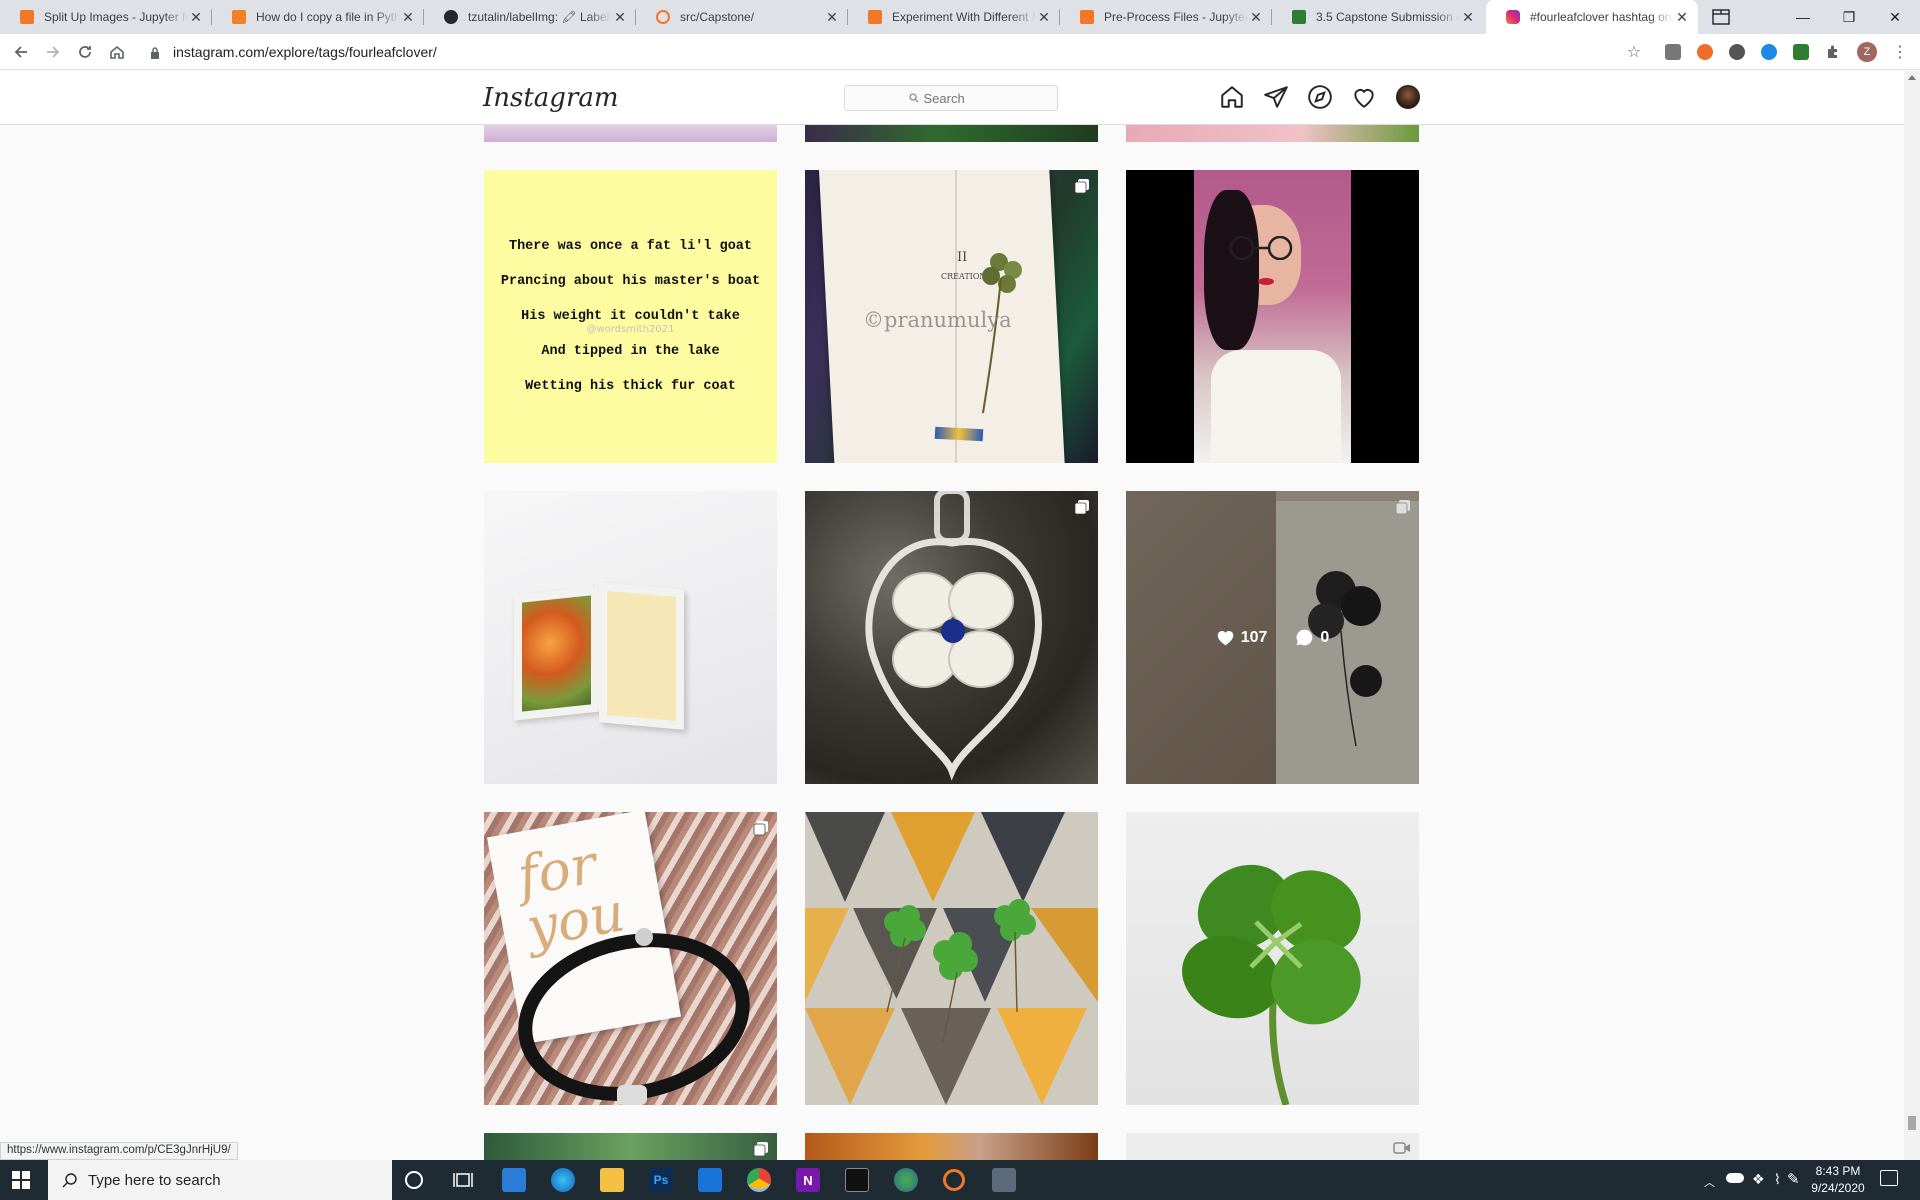 Image resolution: width=1920 pixels, height=1200 pixels. What do you see at coordinates (1900, 52) in the screenshot?
I see `chrome-menu-icon: ⋮` at bounding box center [1900, 52].